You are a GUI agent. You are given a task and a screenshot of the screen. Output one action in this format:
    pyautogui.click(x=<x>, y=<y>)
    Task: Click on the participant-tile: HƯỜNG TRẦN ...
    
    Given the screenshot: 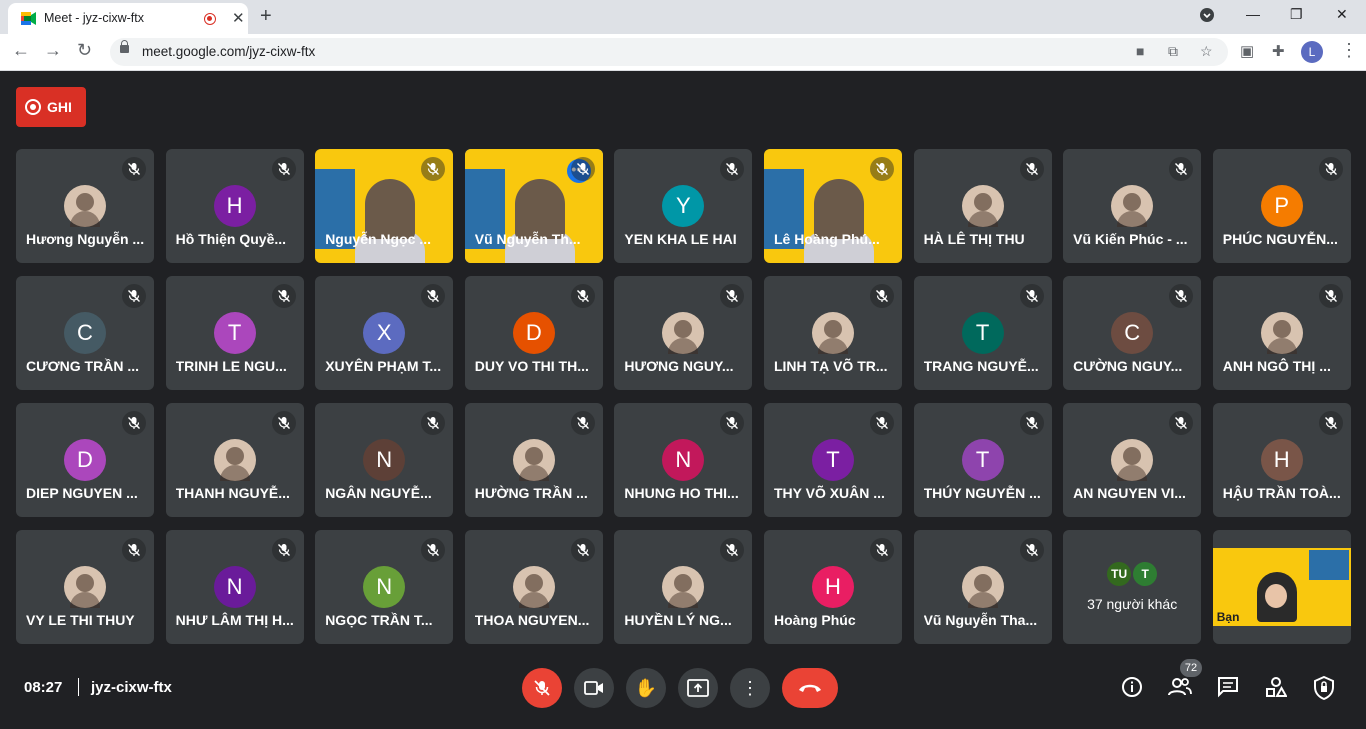 What is the action you would take?
    pyautogui.click(x=533, y=460)
    